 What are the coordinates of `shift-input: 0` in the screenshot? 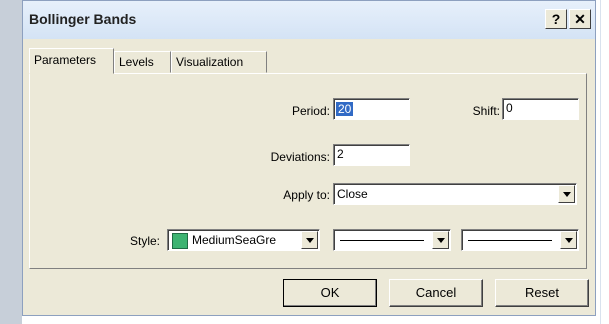 It's located at (540, 109).